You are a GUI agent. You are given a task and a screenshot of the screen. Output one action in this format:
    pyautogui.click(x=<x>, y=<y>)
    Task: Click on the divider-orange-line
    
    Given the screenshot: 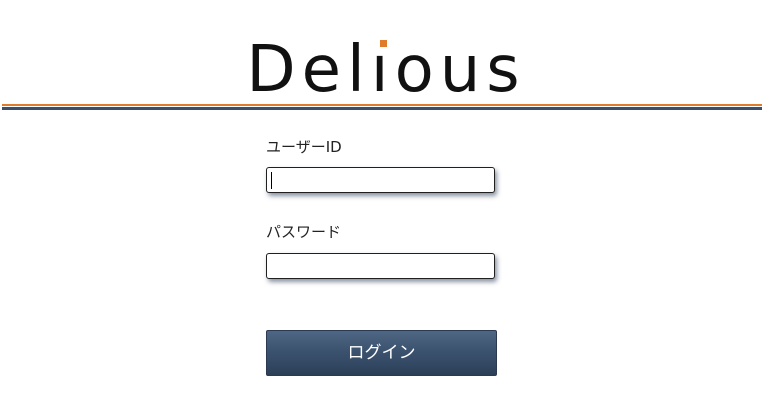 What is the action you would take?
    pyautogui.click(x=382, y=105)
    